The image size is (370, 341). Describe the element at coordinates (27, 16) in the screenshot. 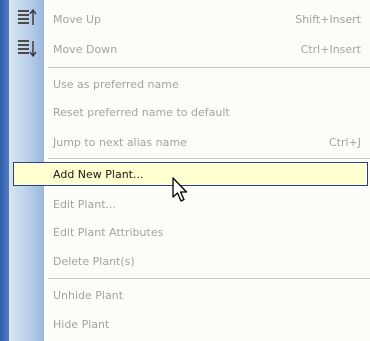

I see `move-up-icon` at that location.